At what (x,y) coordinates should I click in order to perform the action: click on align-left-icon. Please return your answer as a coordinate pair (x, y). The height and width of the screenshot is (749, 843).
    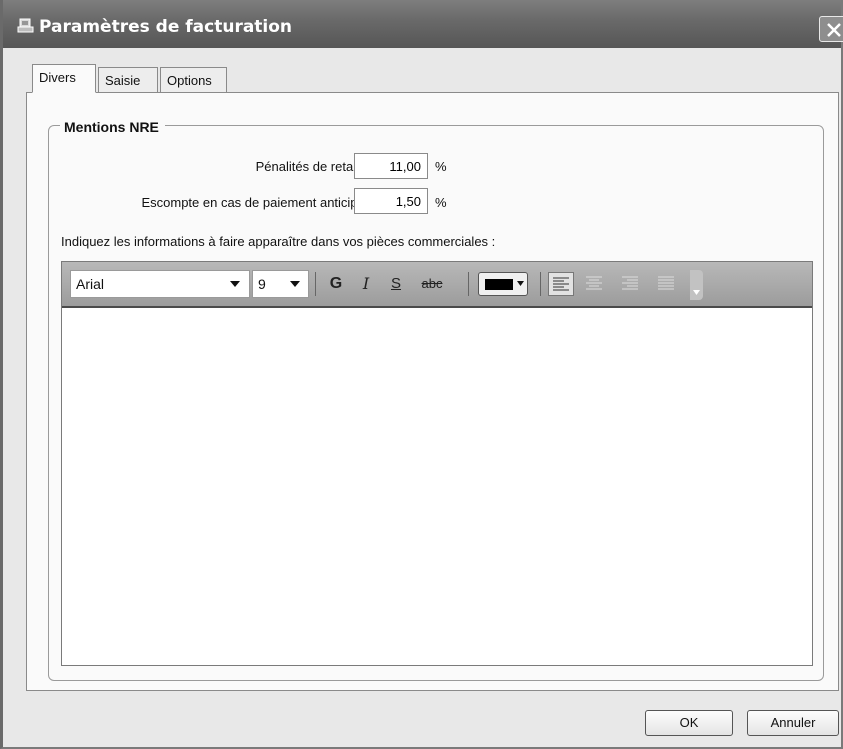
    Looking at the image, I should click on (561, 284).